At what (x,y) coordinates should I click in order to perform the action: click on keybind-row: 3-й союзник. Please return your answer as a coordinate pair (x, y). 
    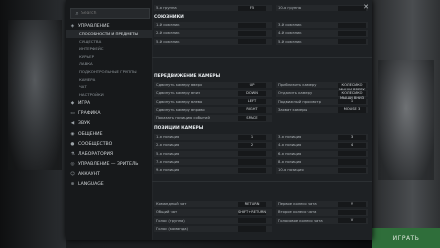
    Looking at the image, I should click on (322, 25).